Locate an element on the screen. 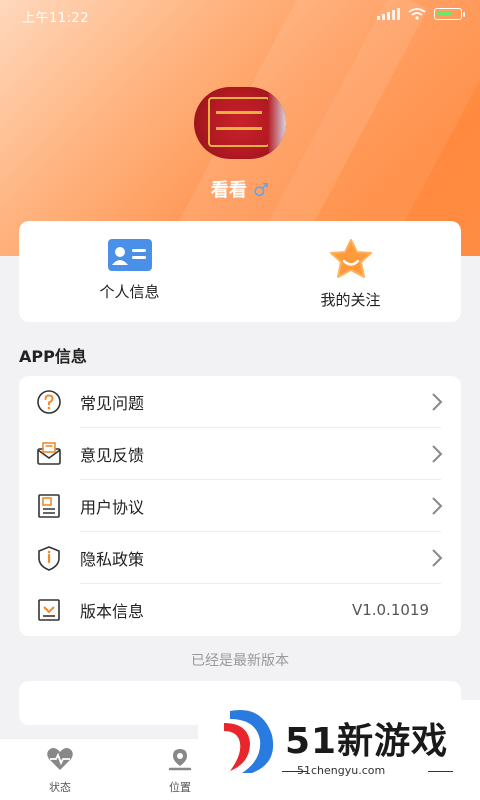 This screenshot has width=480, height=800. feedback-item: 意见反馈 is located at coordinates (240, 454).